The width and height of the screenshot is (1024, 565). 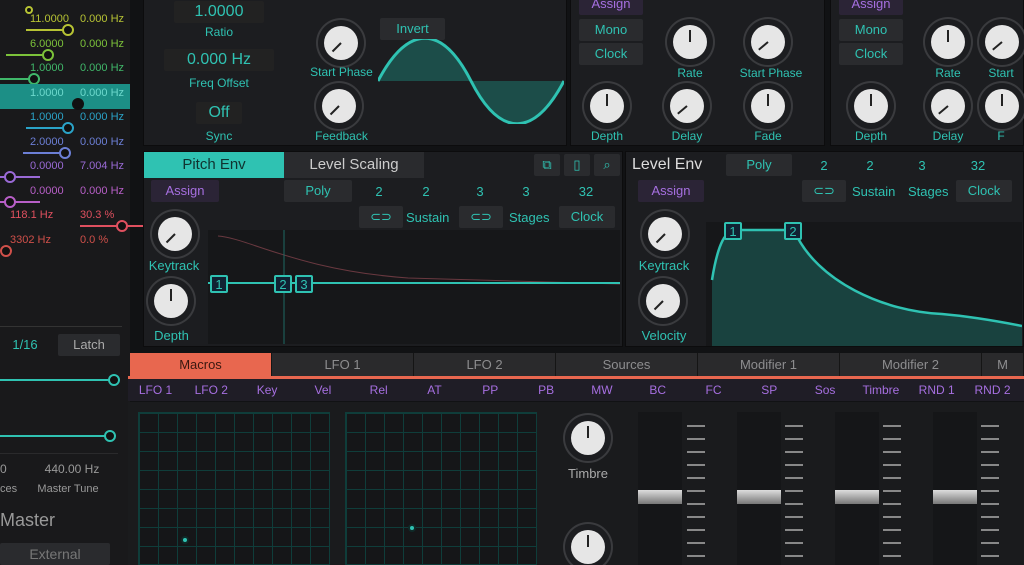 What do you see at coordinates (871, 54) in the screenshot?
I see `lfo2-clock-button: Clock` at bounding box center [871, 54].